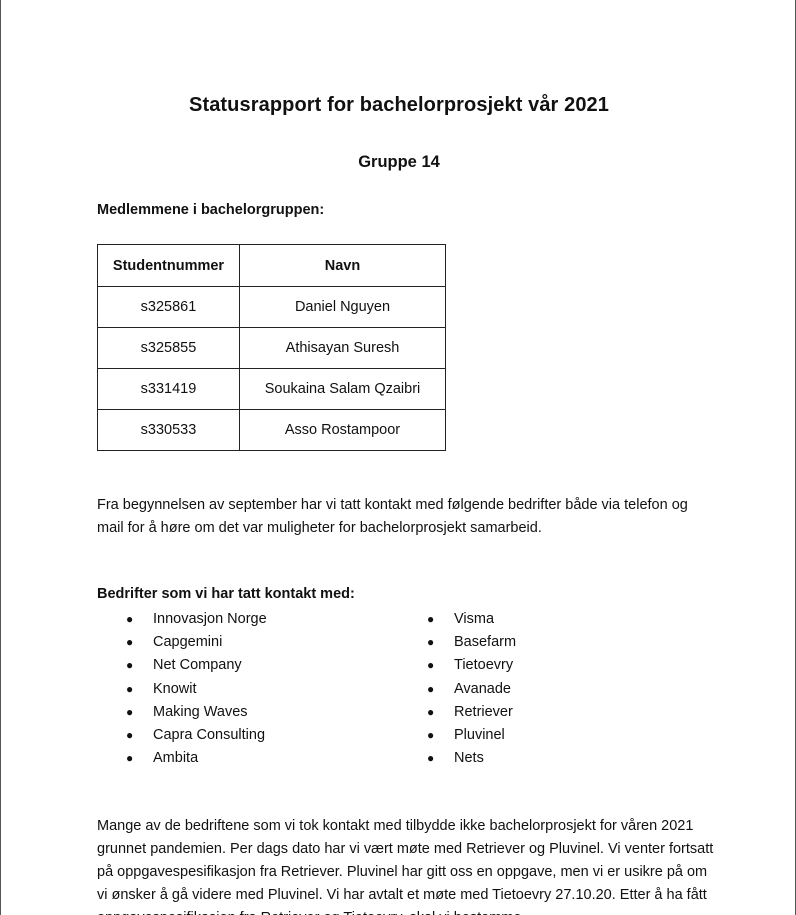 The height and width of the screenshot is (915, 796). I want to click on table-row: s331419 Soukaina Salam Qzaibri, so click(271, 389).